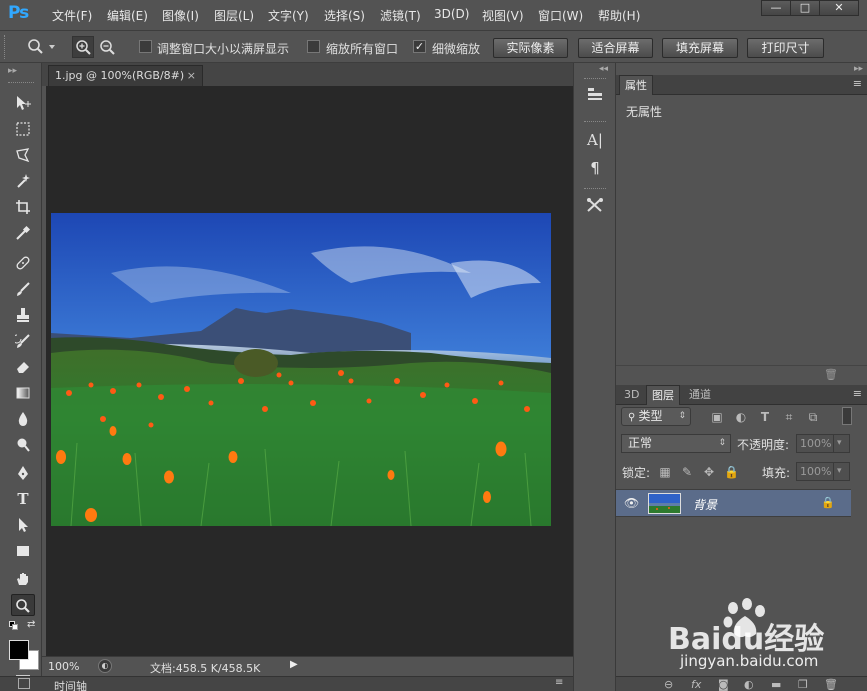  What do you see at coordinates (23, 525) in the screenshot?
I see `path-selection-tool-icon` at bounding box center [23, 525].